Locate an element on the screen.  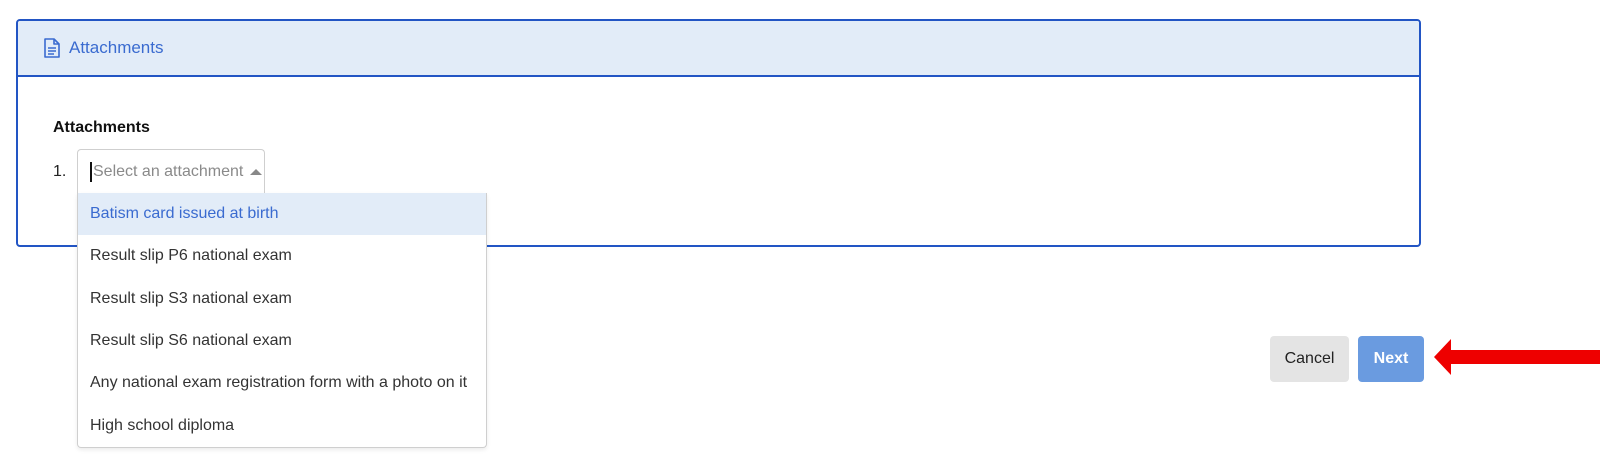
chevron-up-icon is located at coordinates (256, 171).